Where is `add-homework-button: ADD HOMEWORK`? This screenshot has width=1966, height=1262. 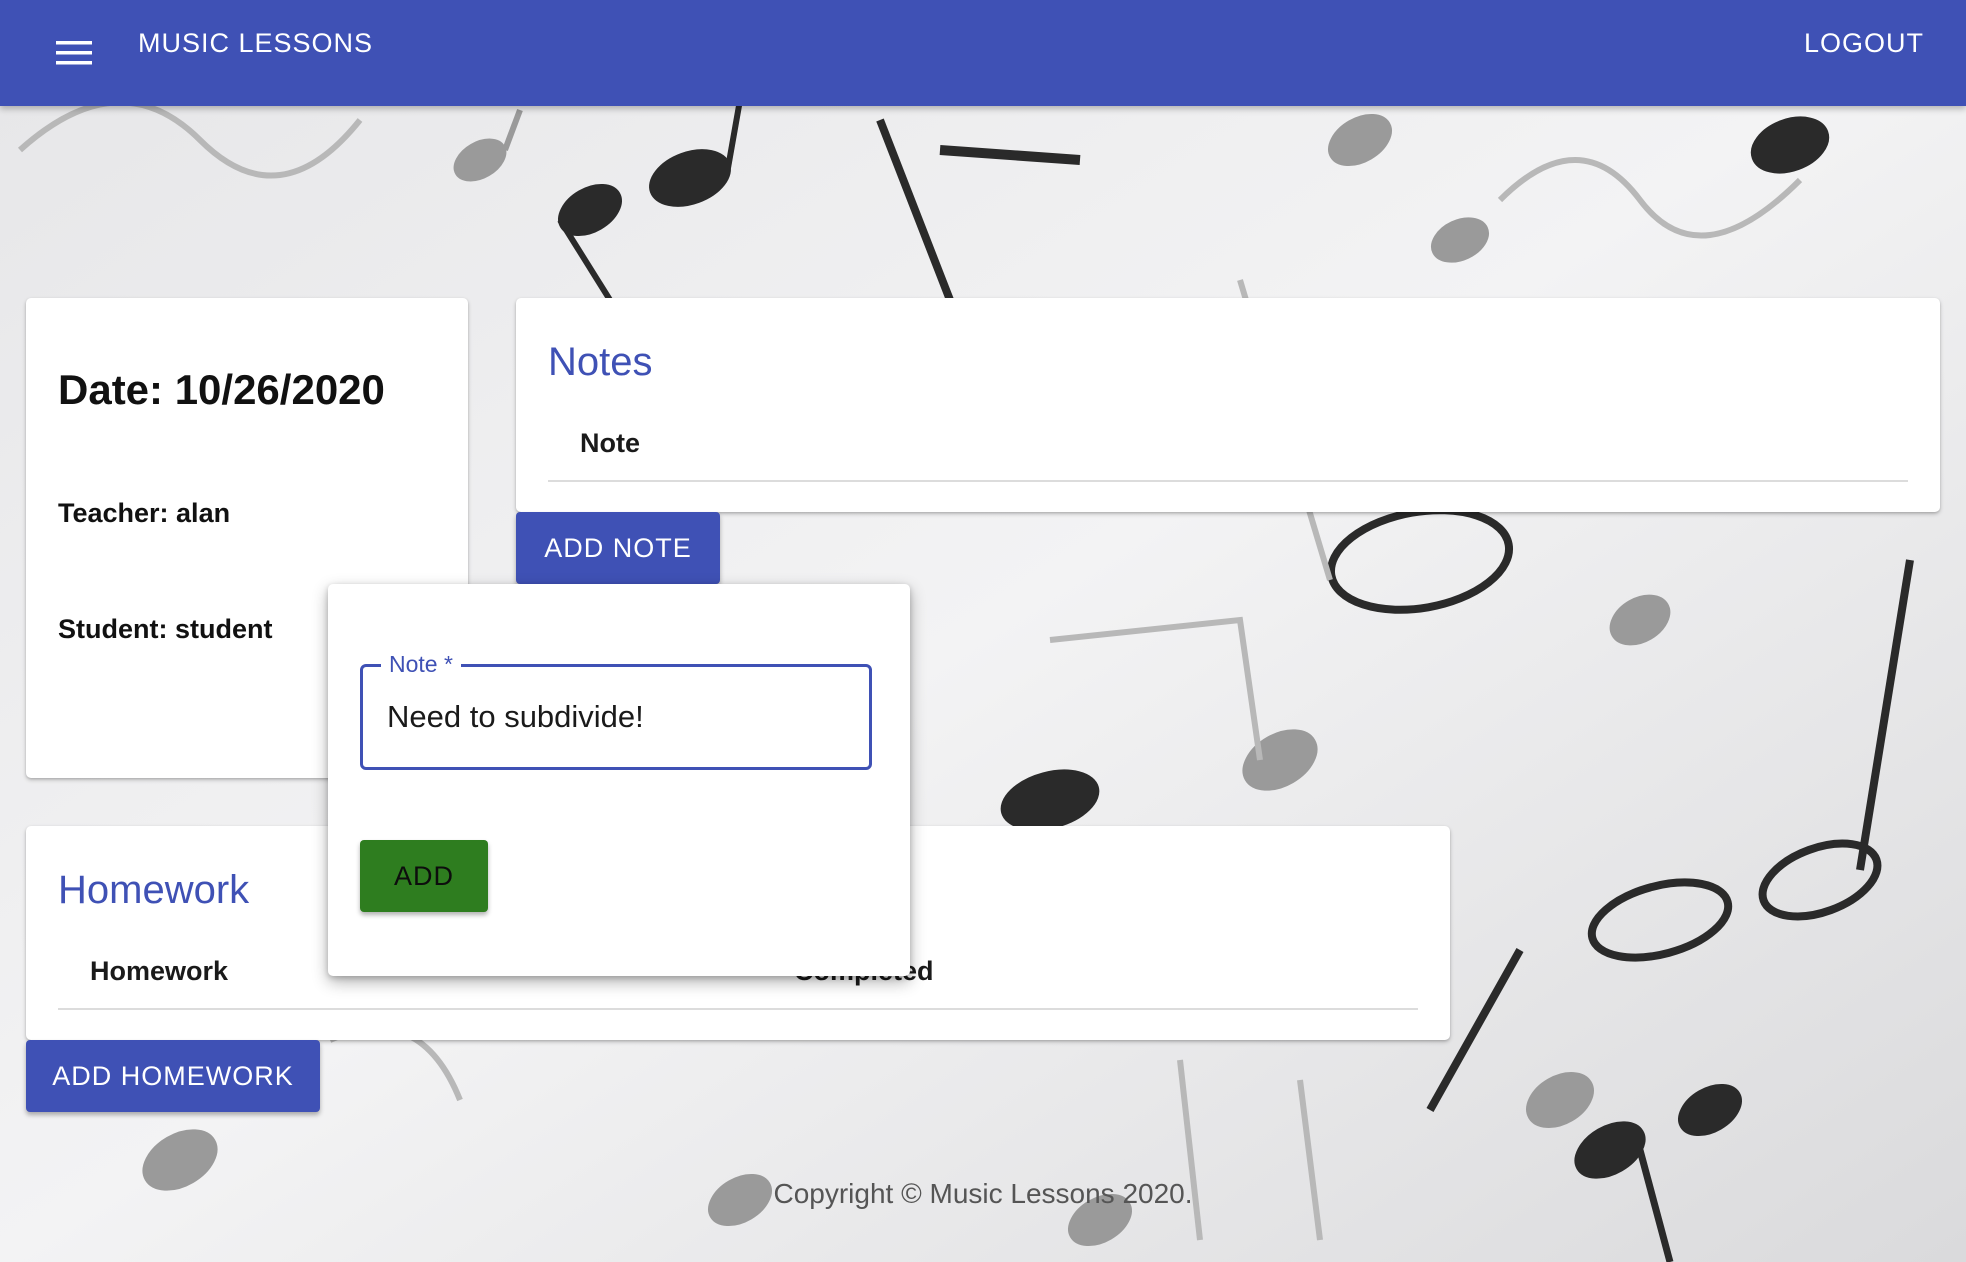
add-homework-button: ADD HOMEWORK is located at coordinates (173, 1076).